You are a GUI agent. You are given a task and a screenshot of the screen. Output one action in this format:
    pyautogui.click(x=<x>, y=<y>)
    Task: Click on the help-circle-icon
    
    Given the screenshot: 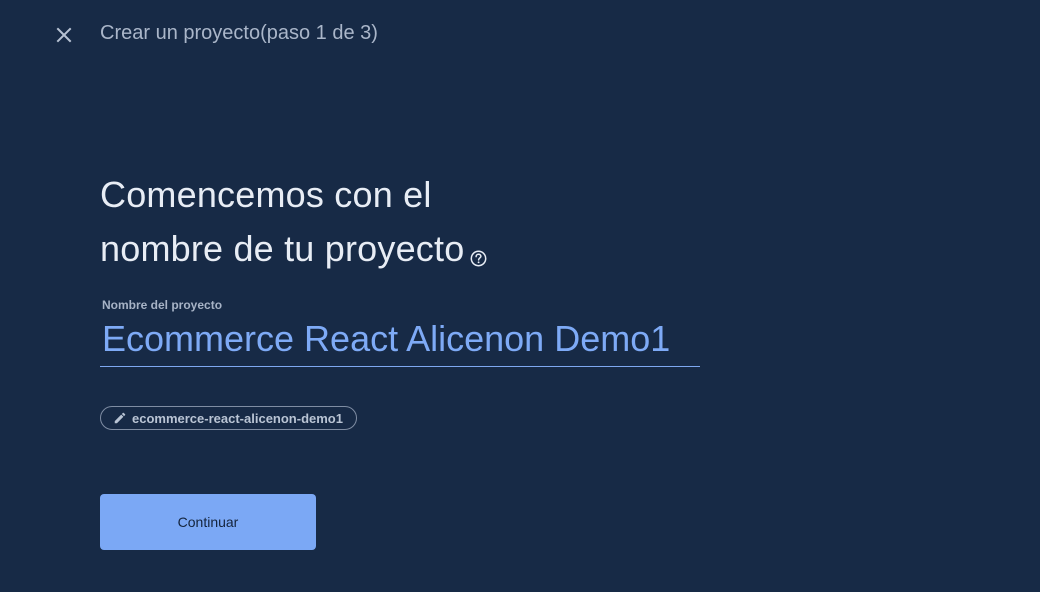 What is the action you would take?
    pyautogui.click(x=478, y=255)
    